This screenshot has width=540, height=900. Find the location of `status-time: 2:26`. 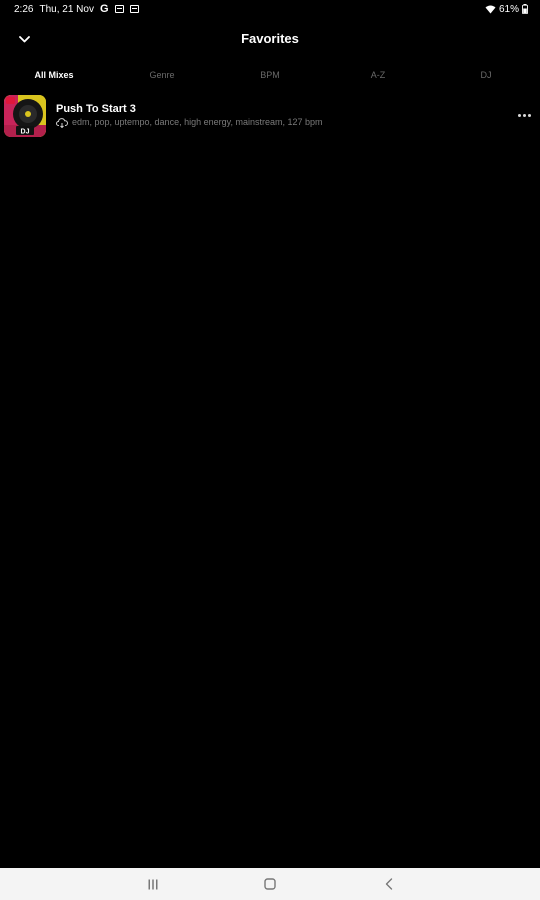

status-time: 2:26 is located at coordinates (24, 9).